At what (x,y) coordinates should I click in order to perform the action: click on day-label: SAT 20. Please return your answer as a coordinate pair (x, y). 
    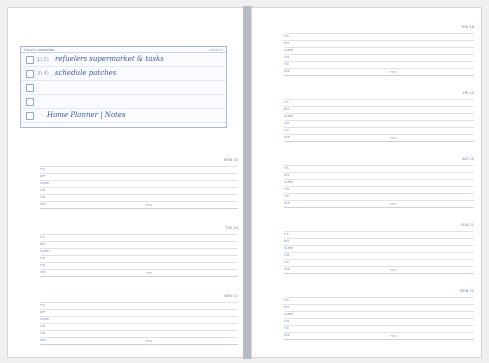
    Looking at the image, I should click on (467, 159).